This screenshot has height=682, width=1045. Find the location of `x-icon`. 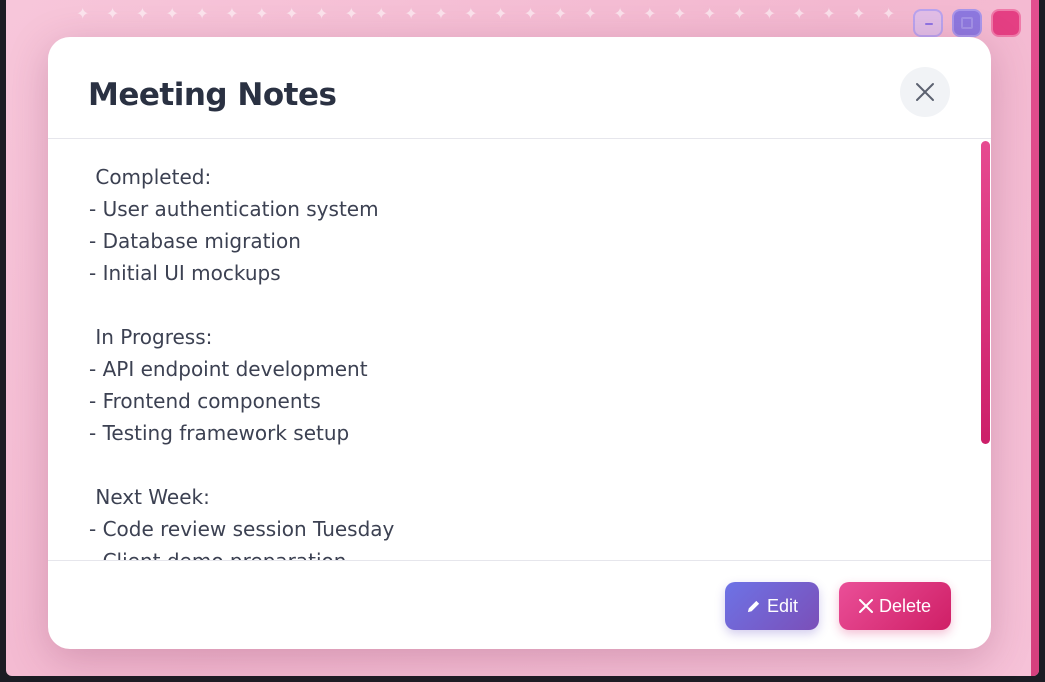

x-icon is located at coordinates (865, 606).